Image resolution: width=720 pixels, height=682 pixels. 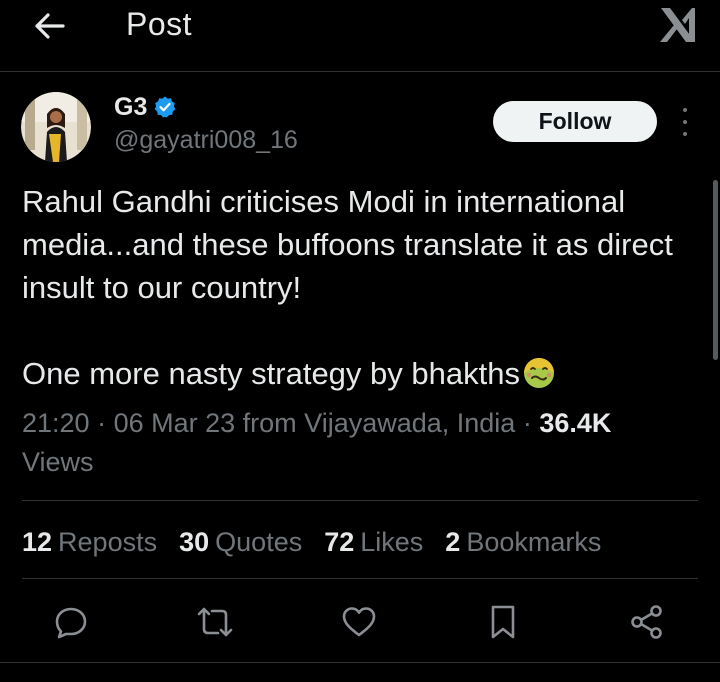 I want to click on bookmark-button, so click(x=503, y=622).